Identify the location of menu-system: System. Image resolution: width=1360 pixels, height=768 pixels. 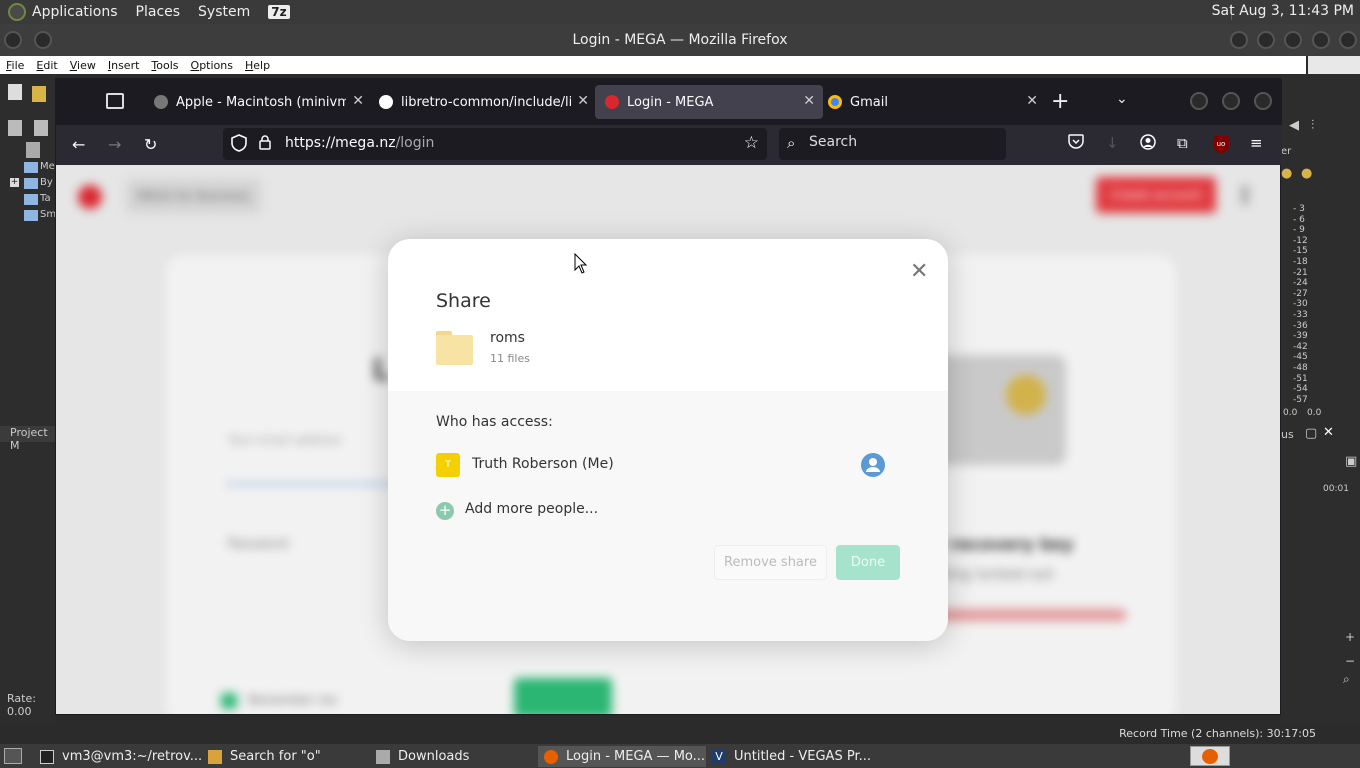
(224, 12).